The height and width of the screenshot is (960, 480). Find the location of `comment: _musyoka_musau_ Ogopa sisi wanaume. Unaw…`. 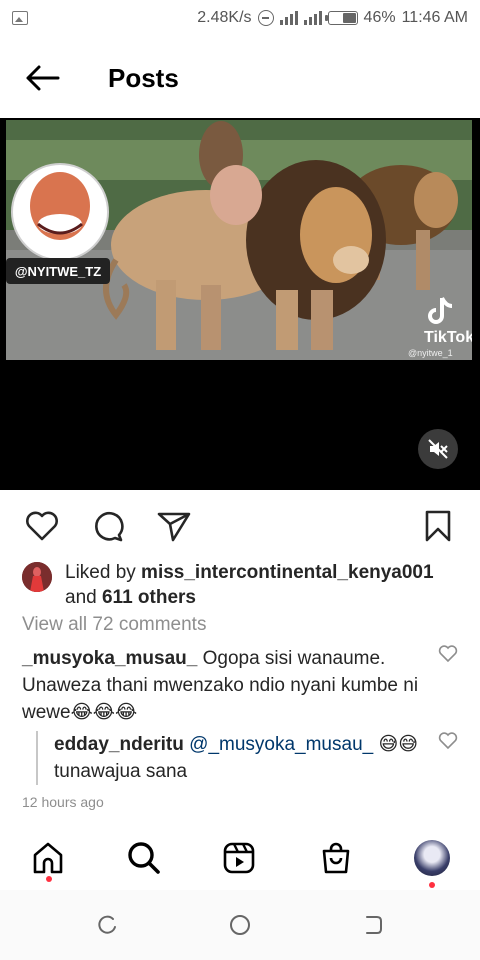

comment: _musyoka_musau_ Ogopa sisi wanaume. Unaw… is located at coordinates (228, 685).